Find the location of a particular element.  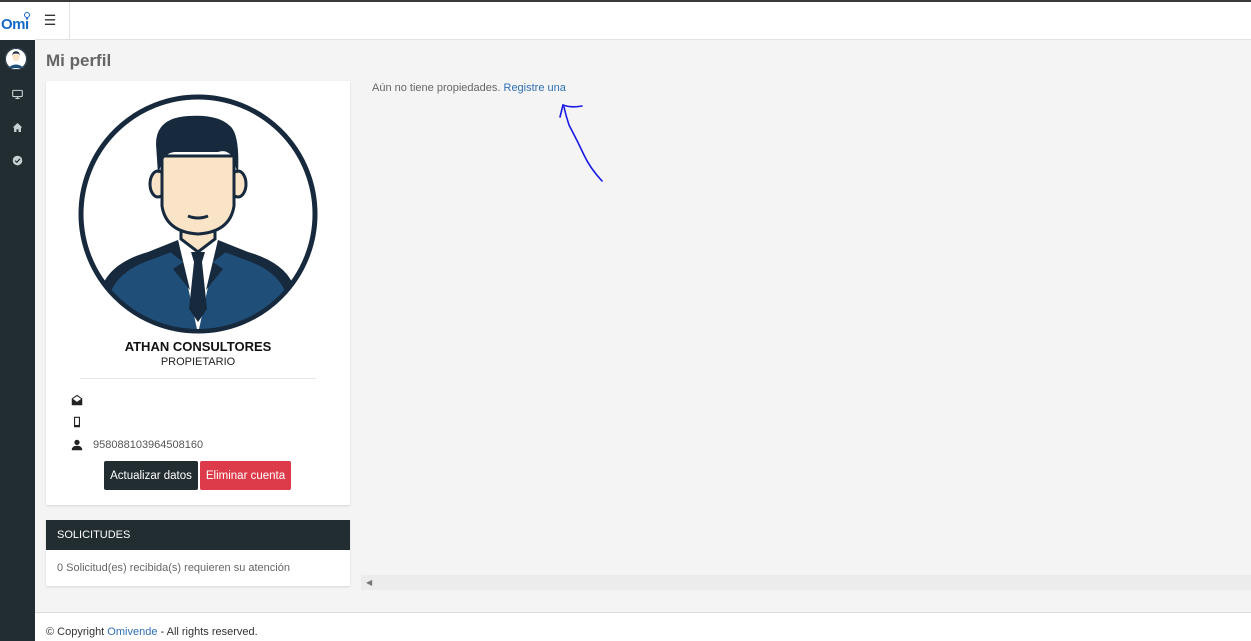

user-icon is located at coordinates (77, 445).